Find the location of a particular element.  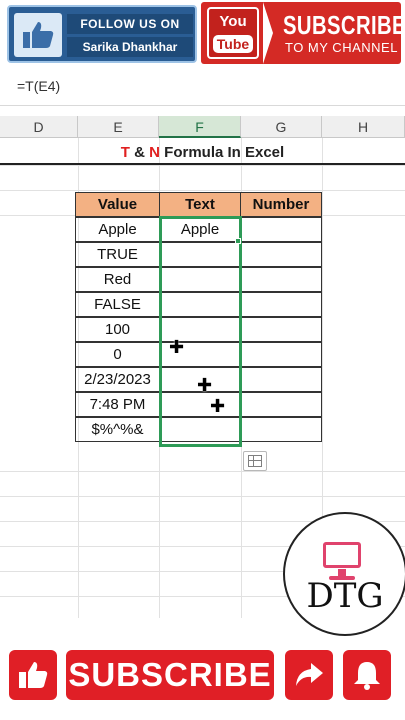

quick-analysis-button is located at coordinates (255, 461).